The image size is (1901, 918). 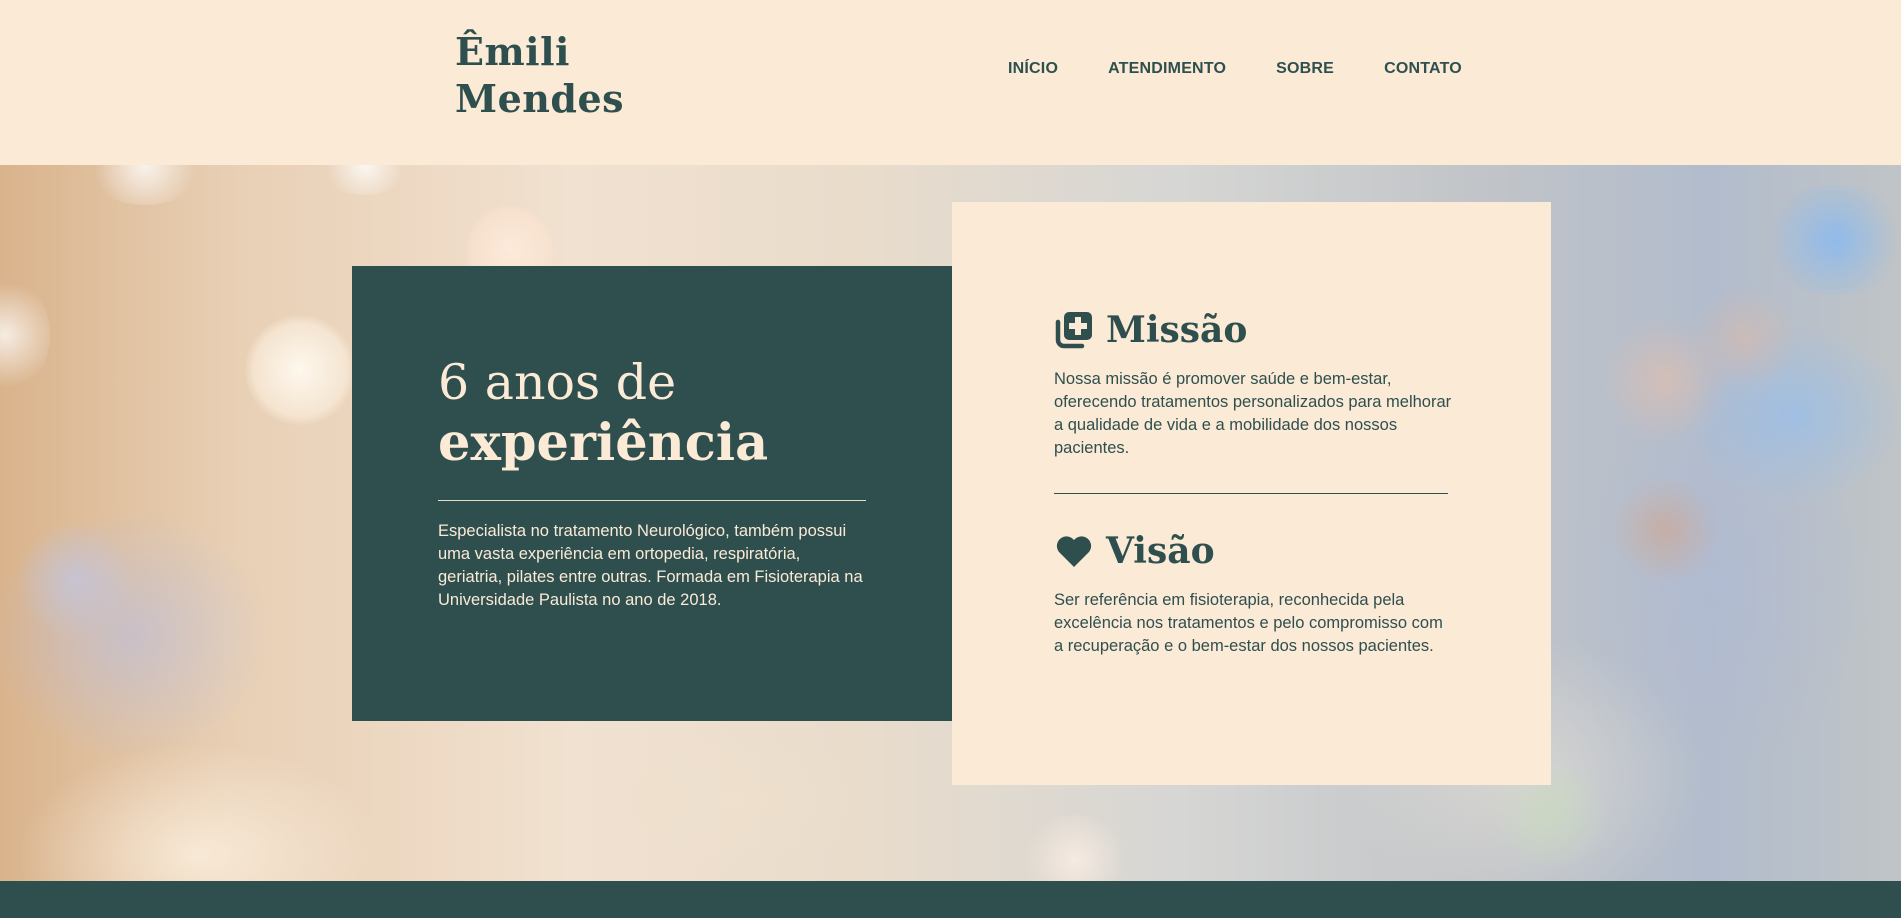 What do you see at coordinates (1254, 330) in the screenshot?
I see `mission-heading: Missão` at bounding box center [1254, 330].